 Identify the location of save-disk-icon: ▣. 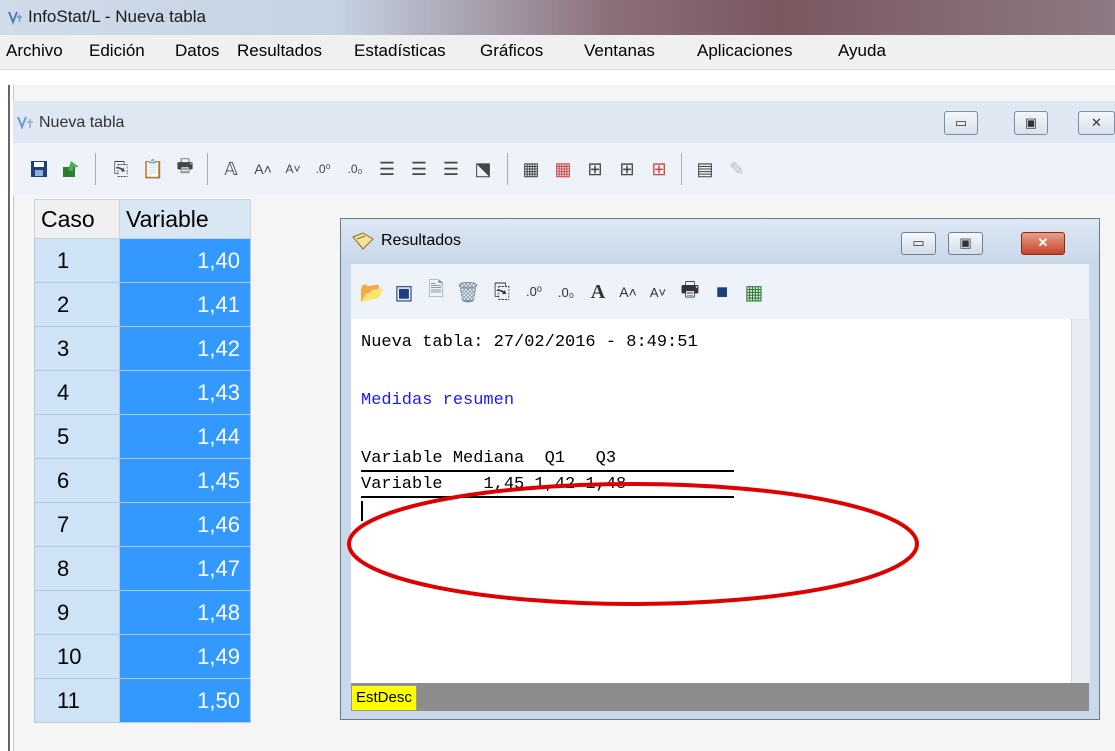
(404, 292).